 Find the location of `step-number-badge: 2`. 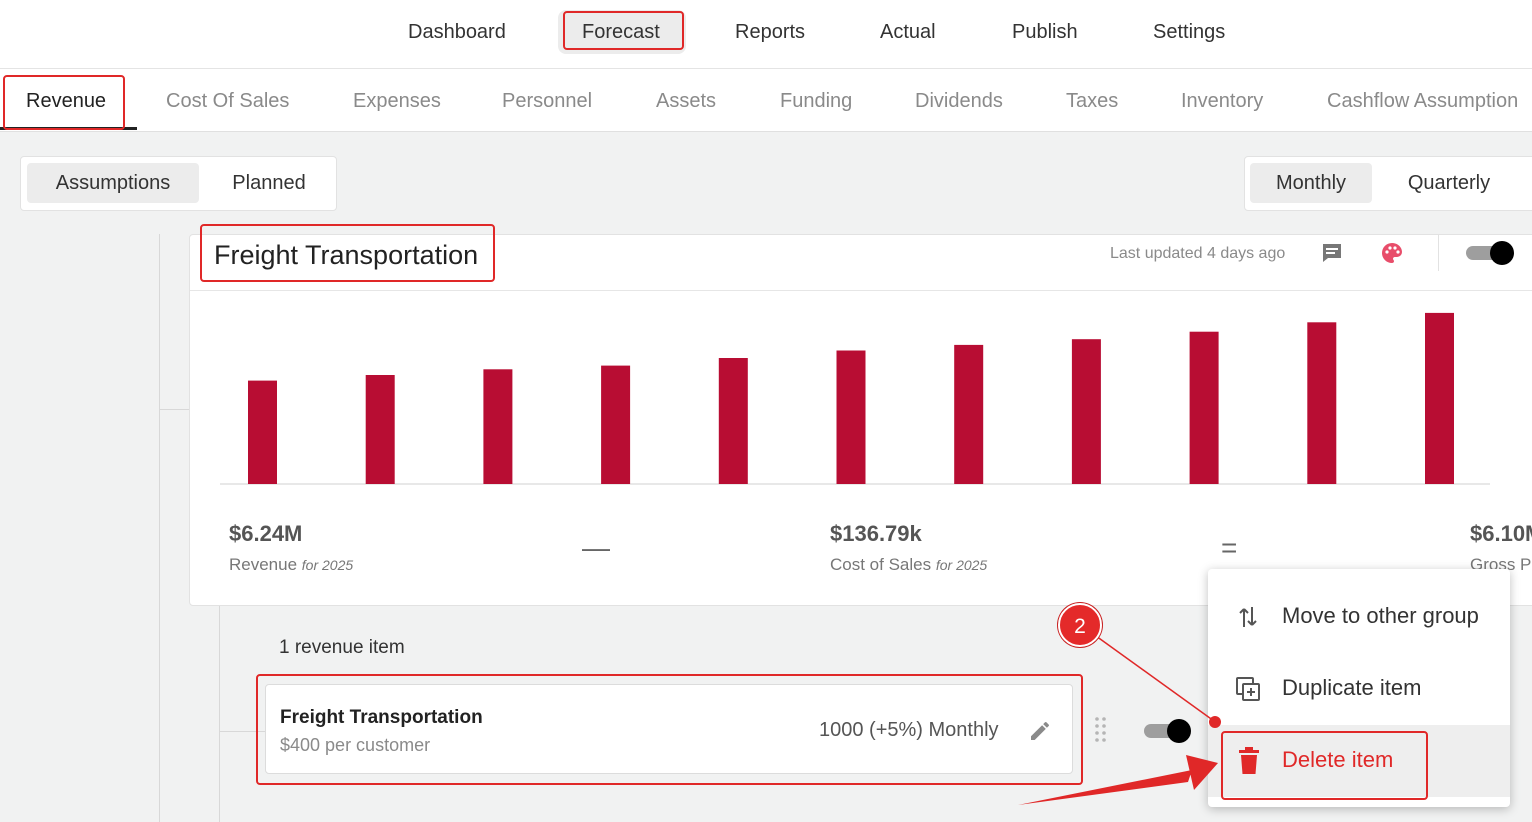

step-number-badge: 2 is located at coordinates (1080, 625).